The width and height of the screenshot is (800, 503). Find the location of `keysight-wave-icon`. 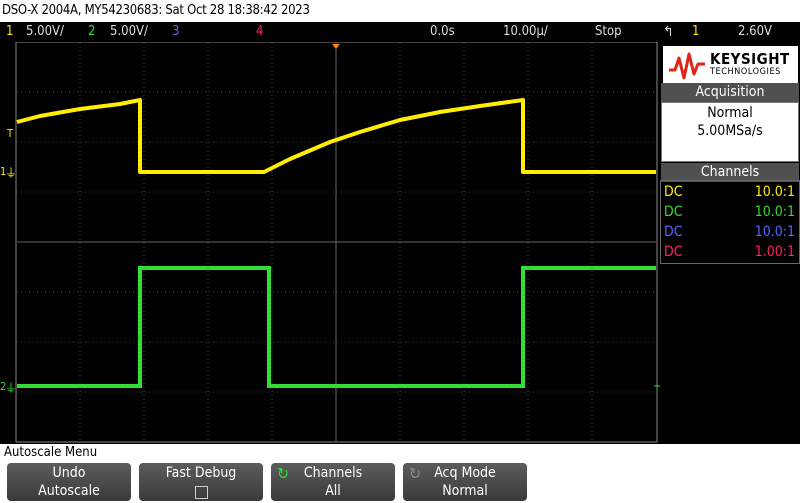

keysight-wave-icon is located at coordinates (687, 66).